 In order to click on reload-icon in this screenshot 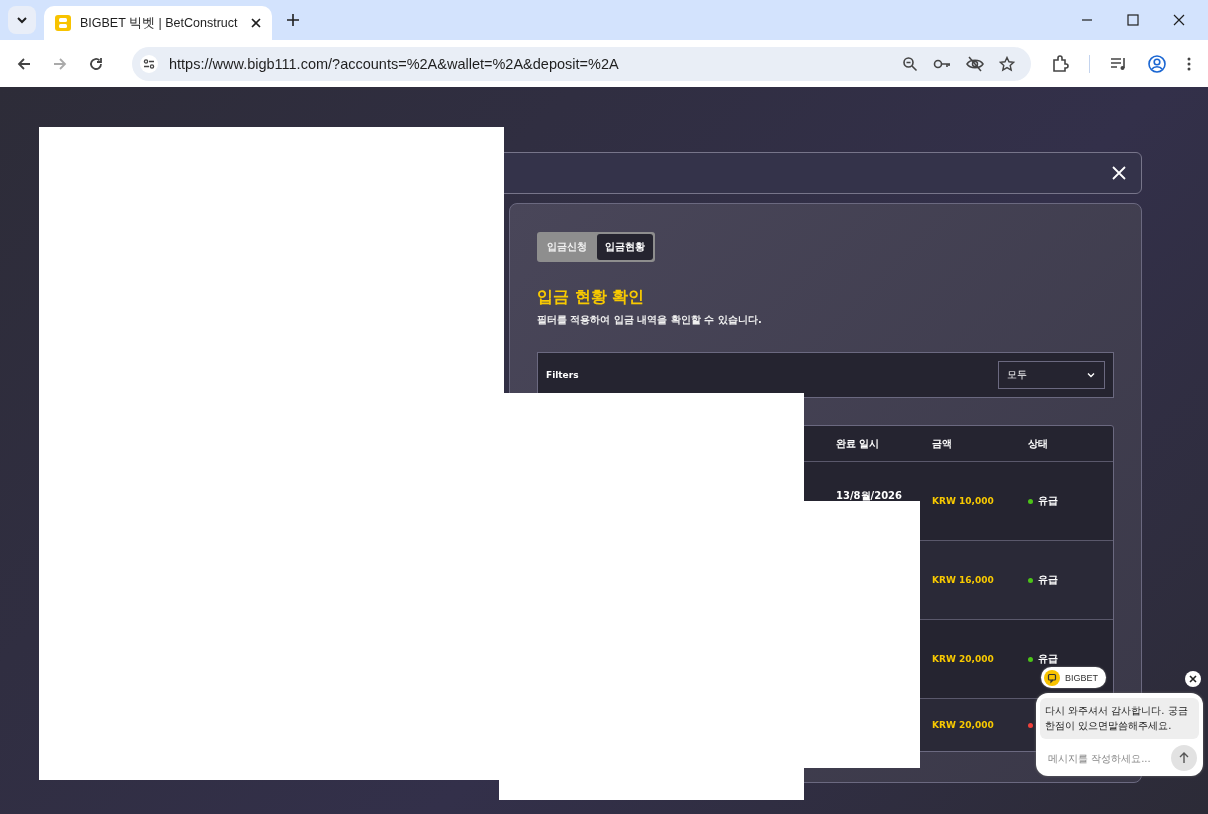, I will do `click(96, 63)`.